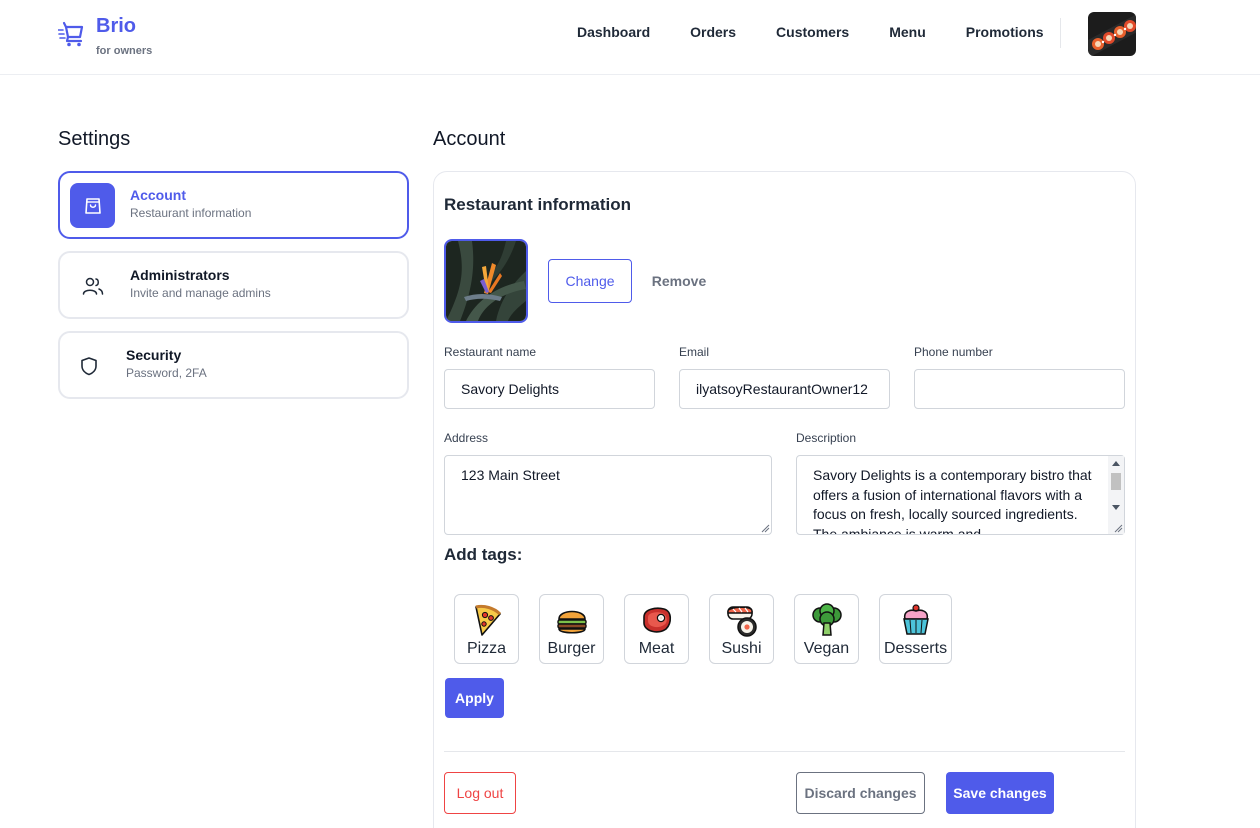 The height and width of the screenshot is (828, 1260). Describe the element at coordinates (826, 438) in the screenshot. I see `description-label: Description` at that location.